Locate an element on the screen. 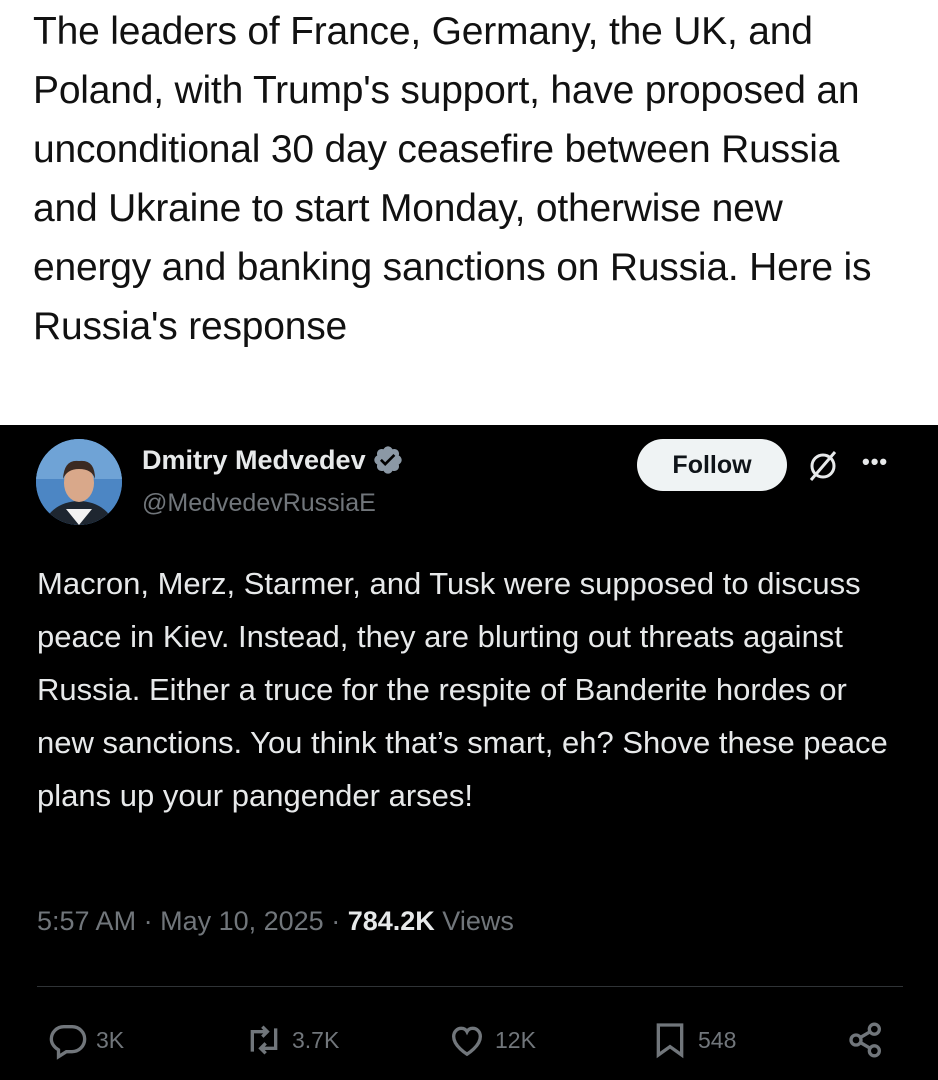 The width and height of the screenshot is (938, 1080). reply-count: 3K is located at coordinates (110, 1039).